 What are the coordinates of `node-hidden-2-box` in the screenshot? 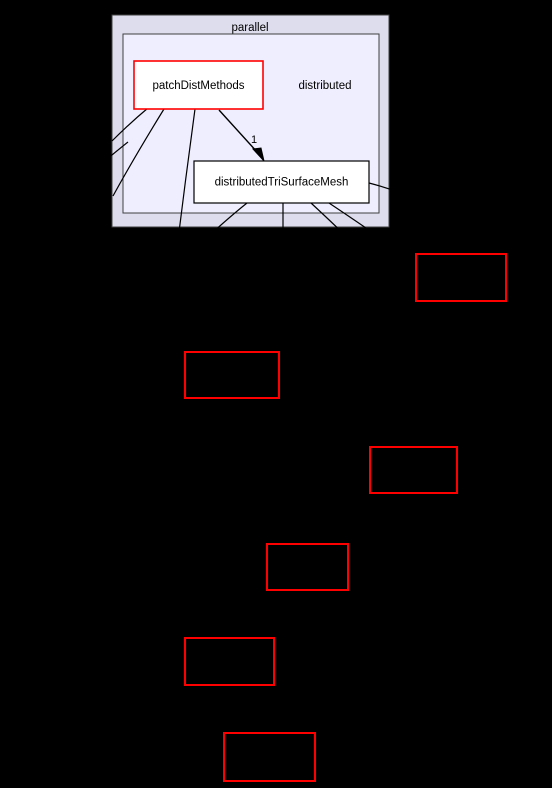 It's located at (232, 375).